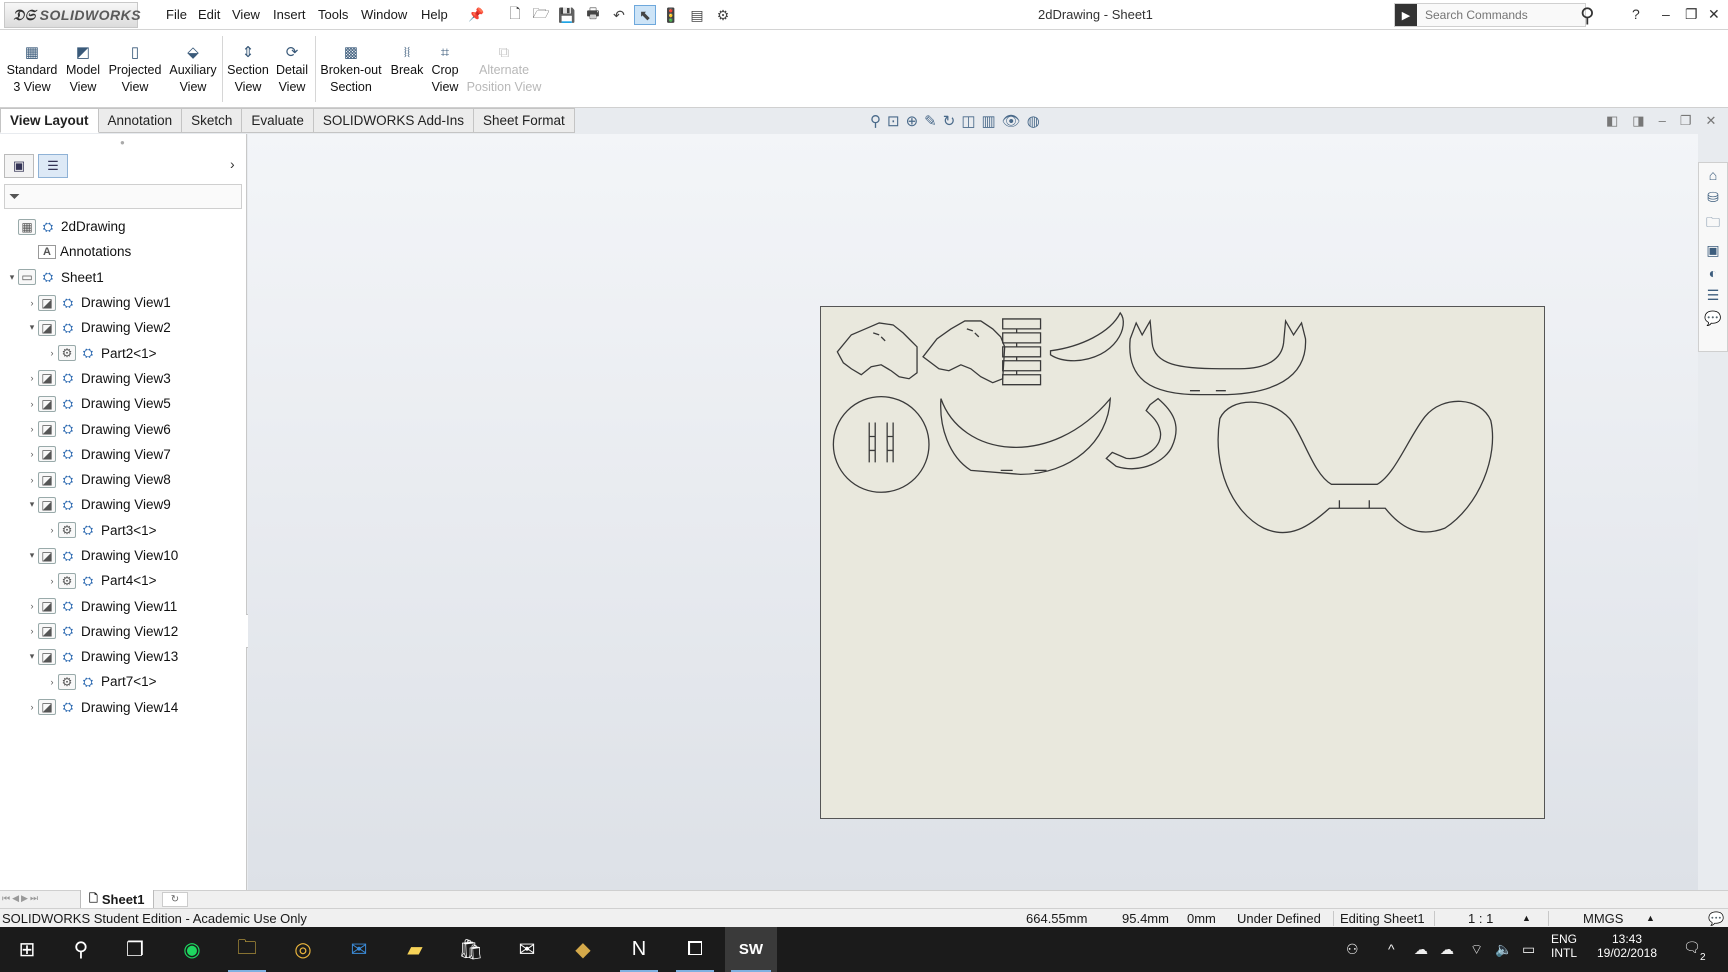 This screenshot has width=1728, height=972. What do you see at coordinates (671, 15) in the screenshot?
I see `rebuild-icon: 🚦` at bounding box center [671, 15].